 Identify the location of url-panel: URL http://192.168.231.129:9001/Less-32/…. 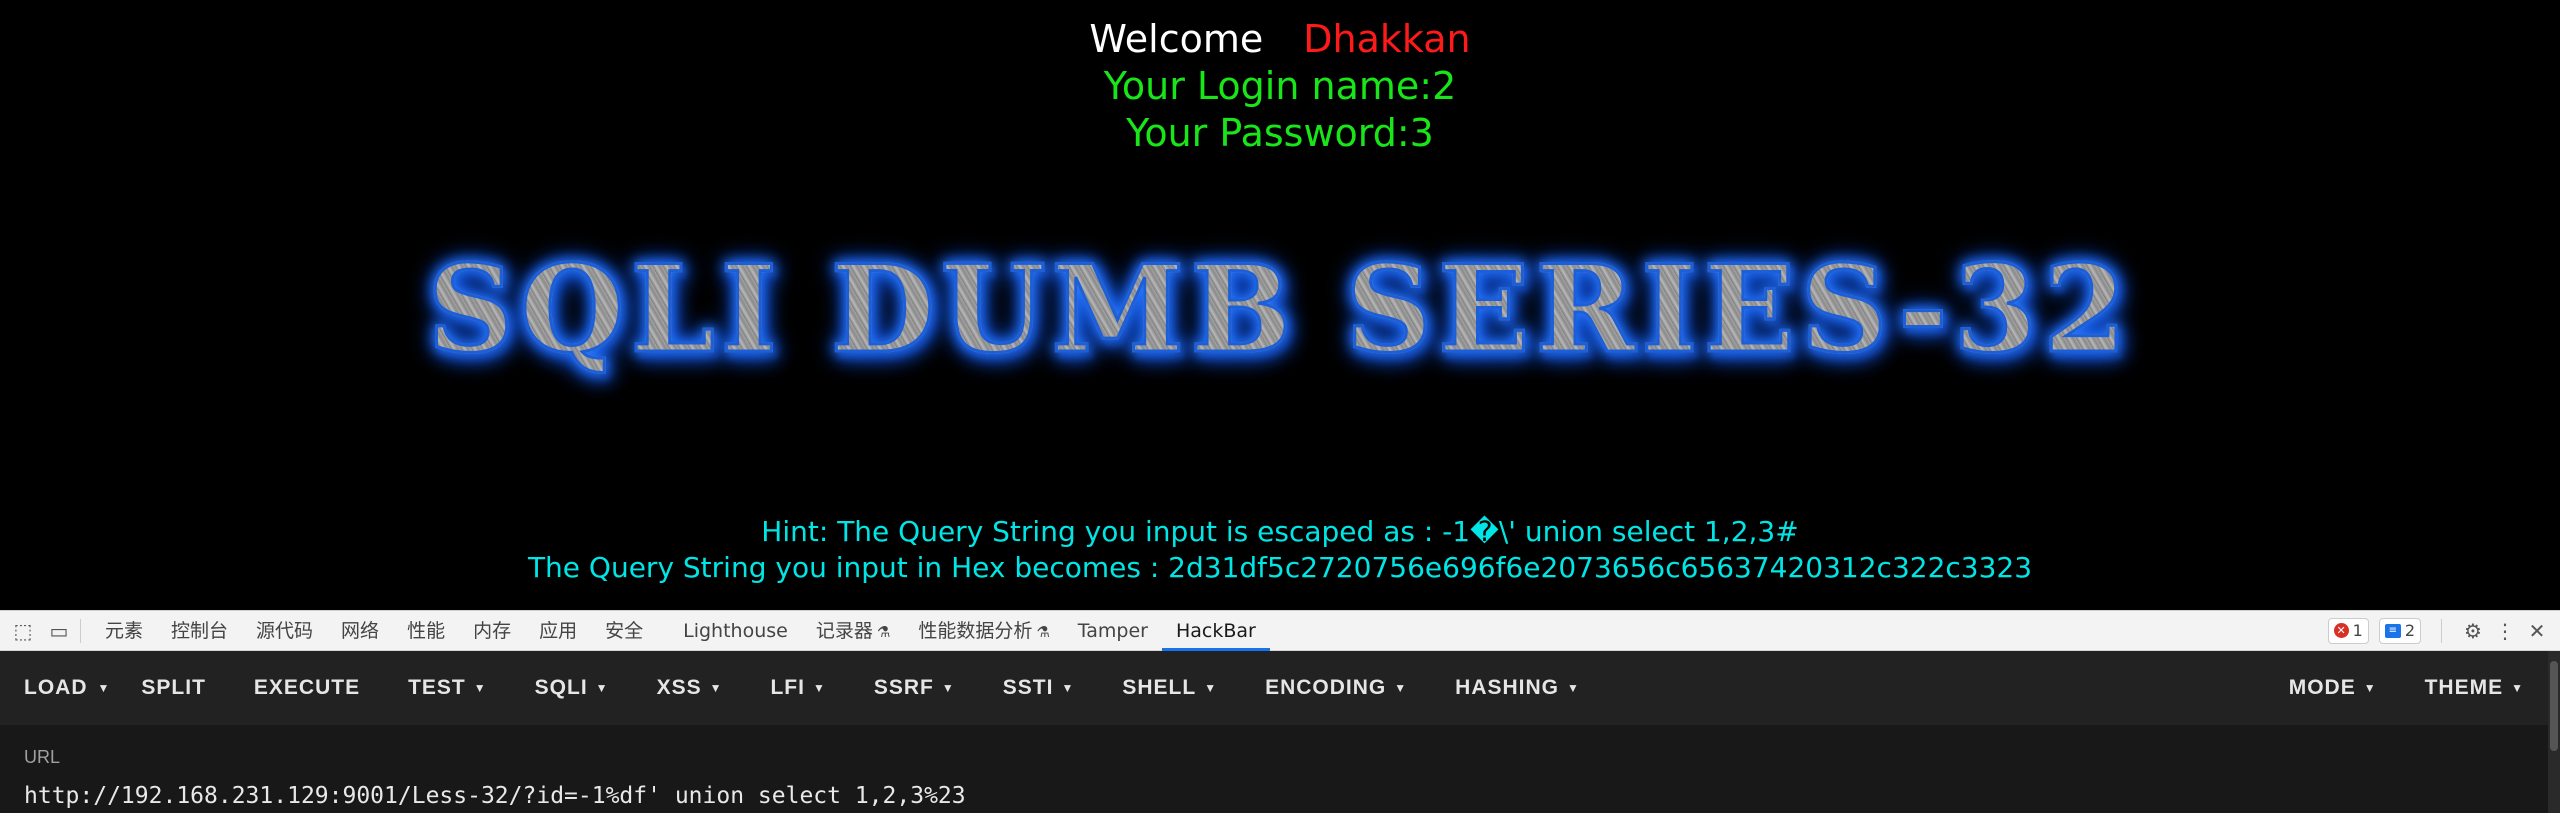
(1274, 769).